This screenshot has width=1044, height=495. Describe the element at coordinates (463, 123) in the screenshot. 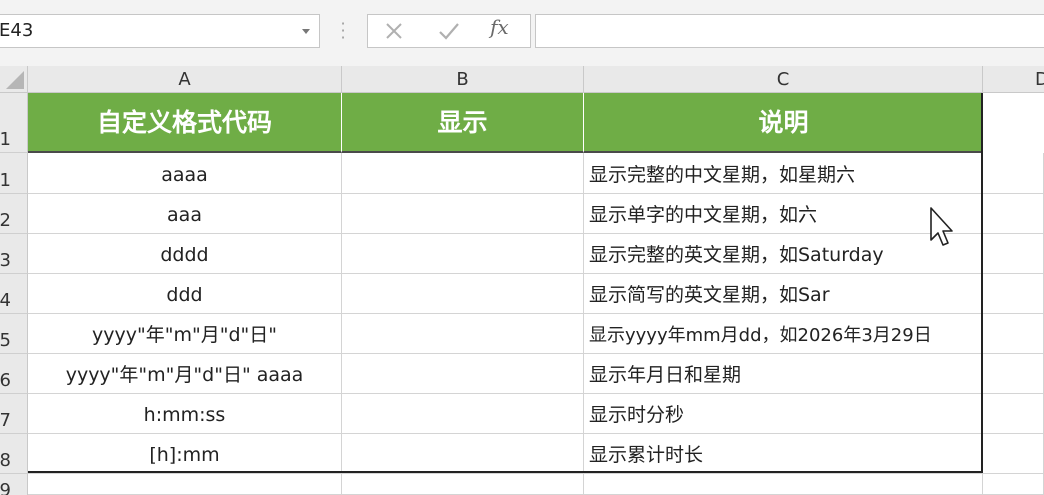

I see `table-header-display: 显示` at that location.